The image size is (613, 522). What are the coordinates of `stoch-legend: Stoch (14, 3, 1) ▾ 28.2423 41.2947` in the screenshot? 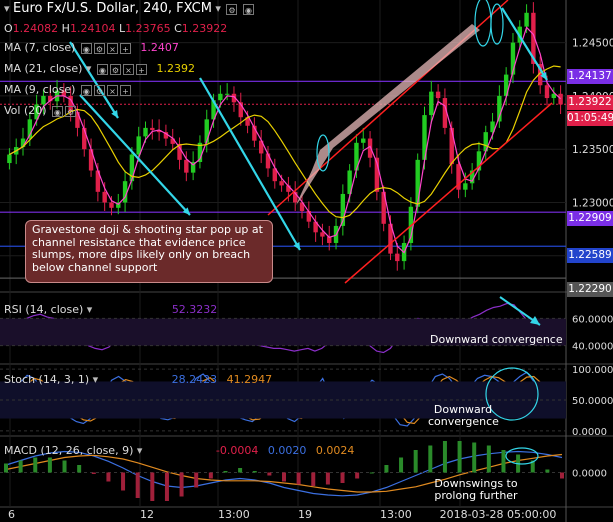 It's located at (138, 379).